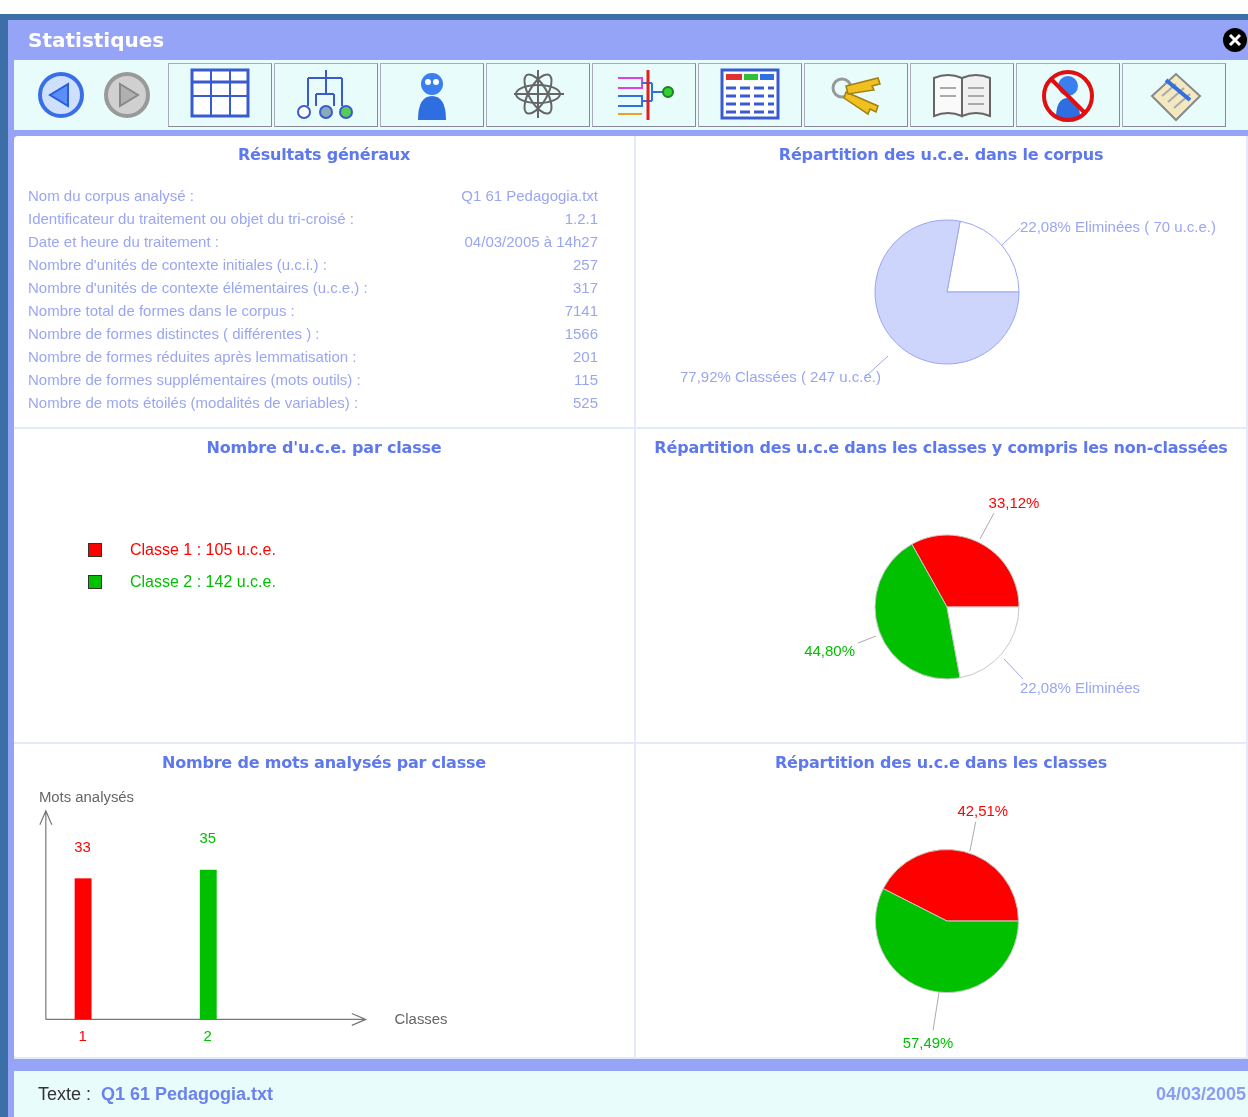  I want to click on notepad-icon, so click(1176, 97).